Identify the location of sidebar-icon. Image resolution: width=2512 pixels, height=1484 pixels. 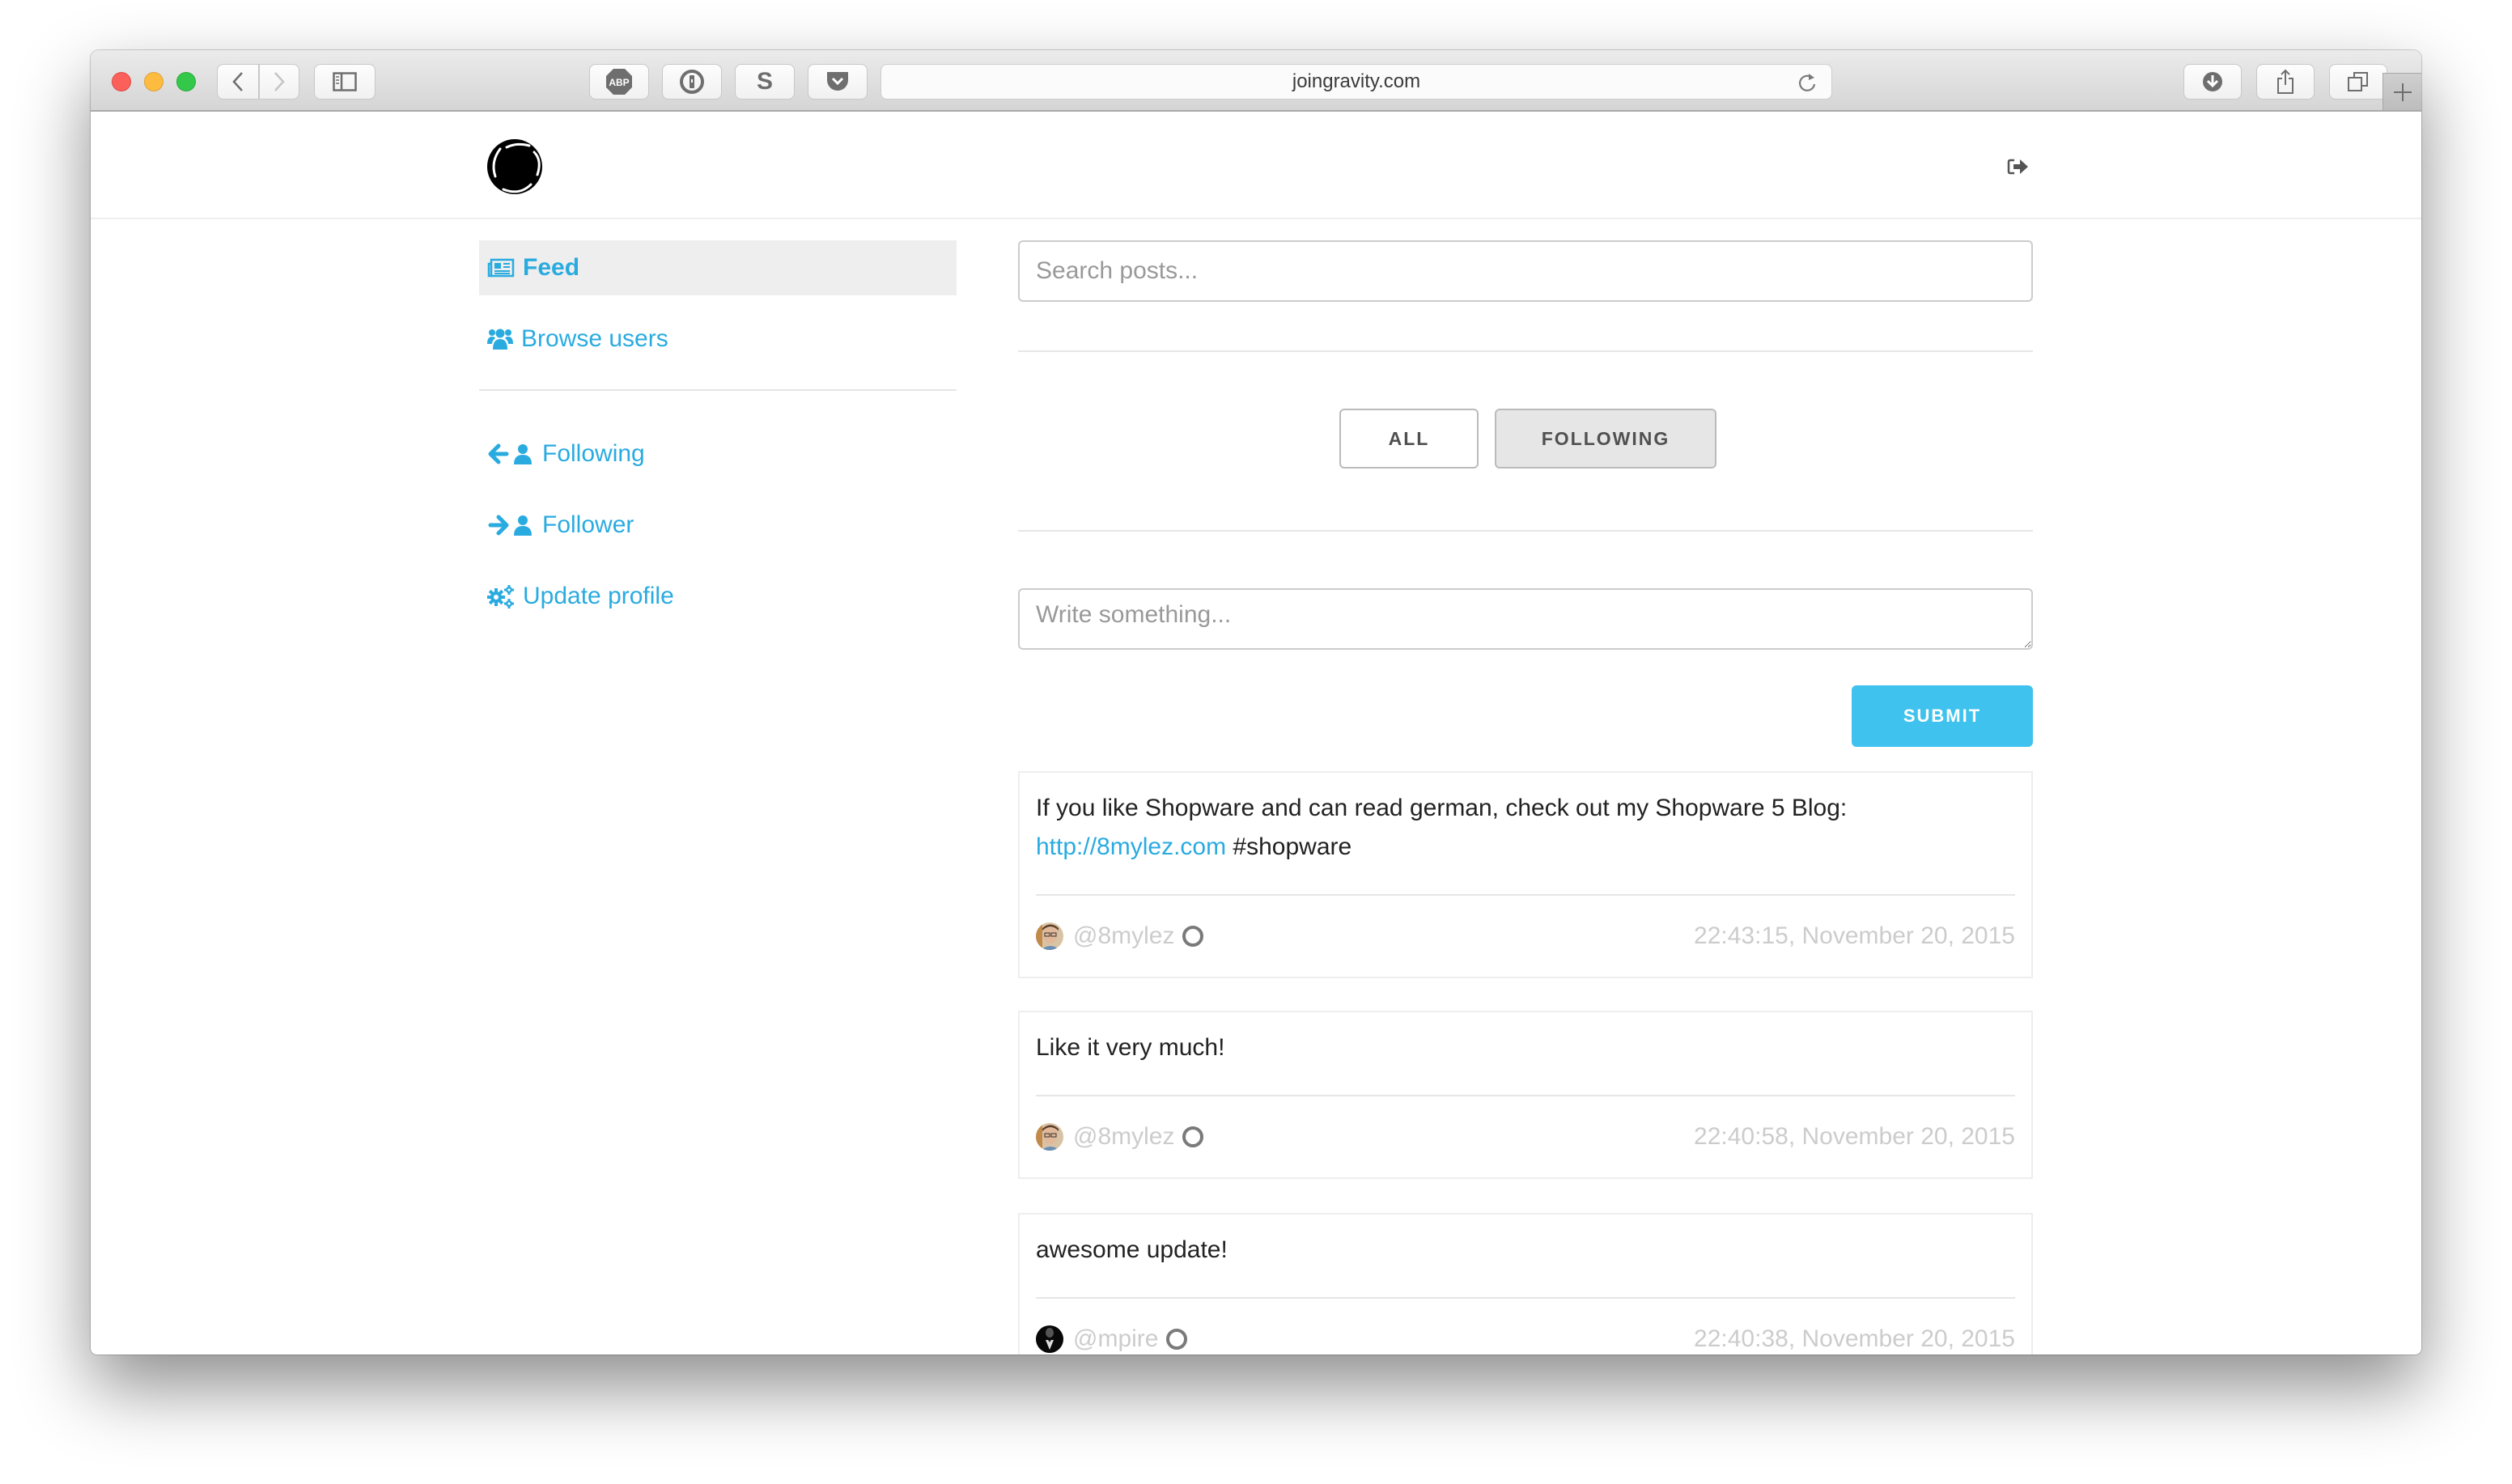
(345, 81).